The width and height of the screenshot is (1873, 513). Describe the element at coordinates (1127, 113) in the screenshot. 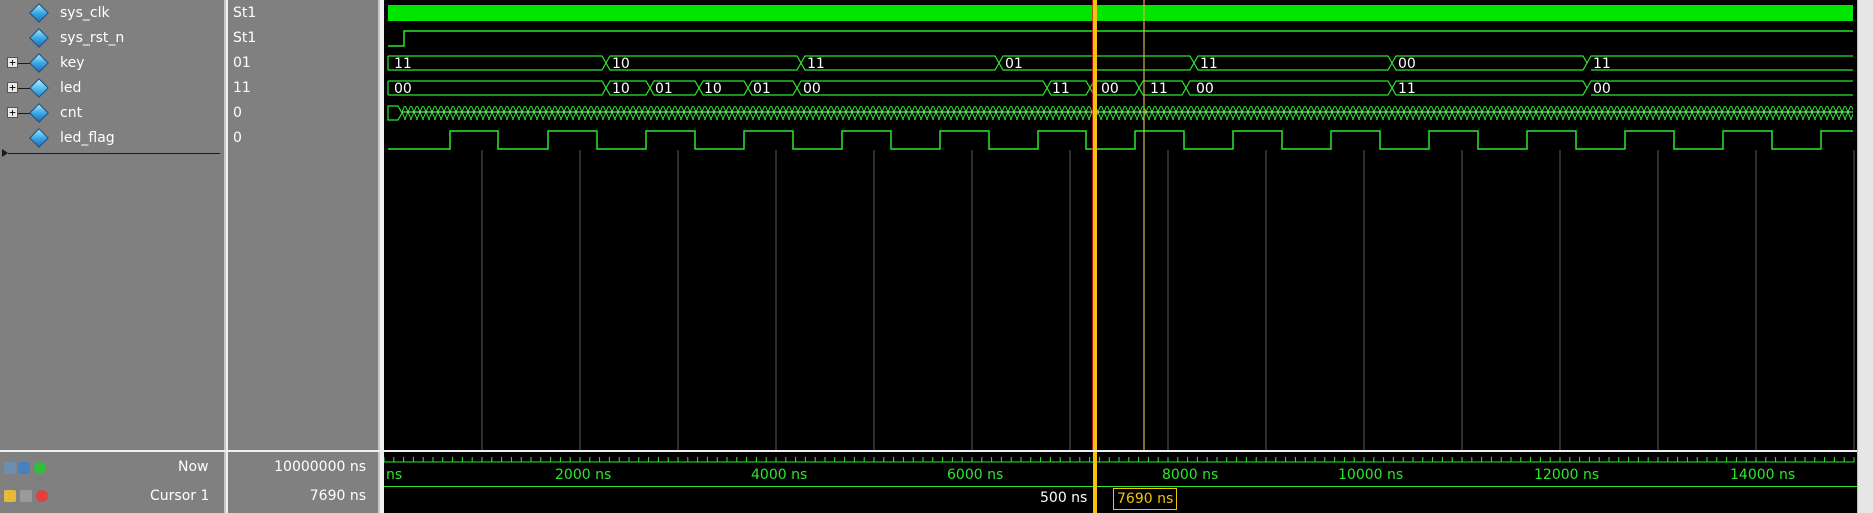

I see `cnt-bus-wave` at that location.